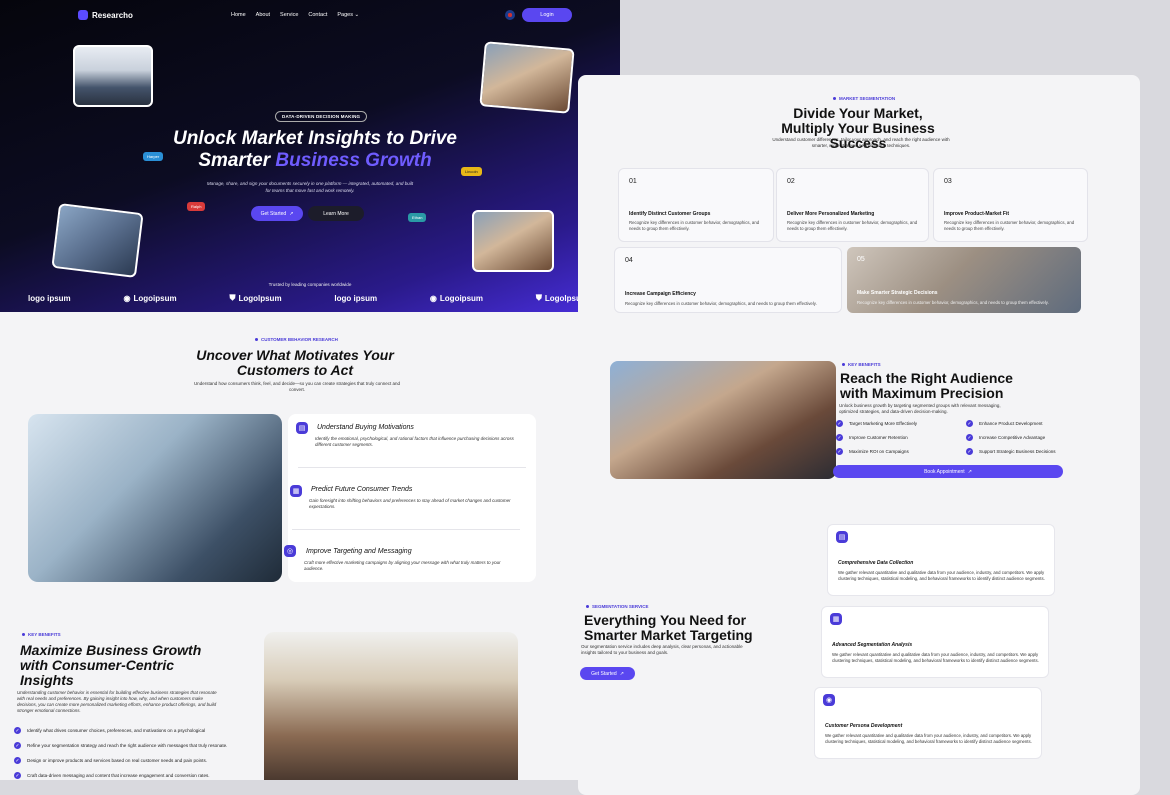  Describe the element at coordinates (547, 15) in the screenshot. I see `login-button: Login` at that location.